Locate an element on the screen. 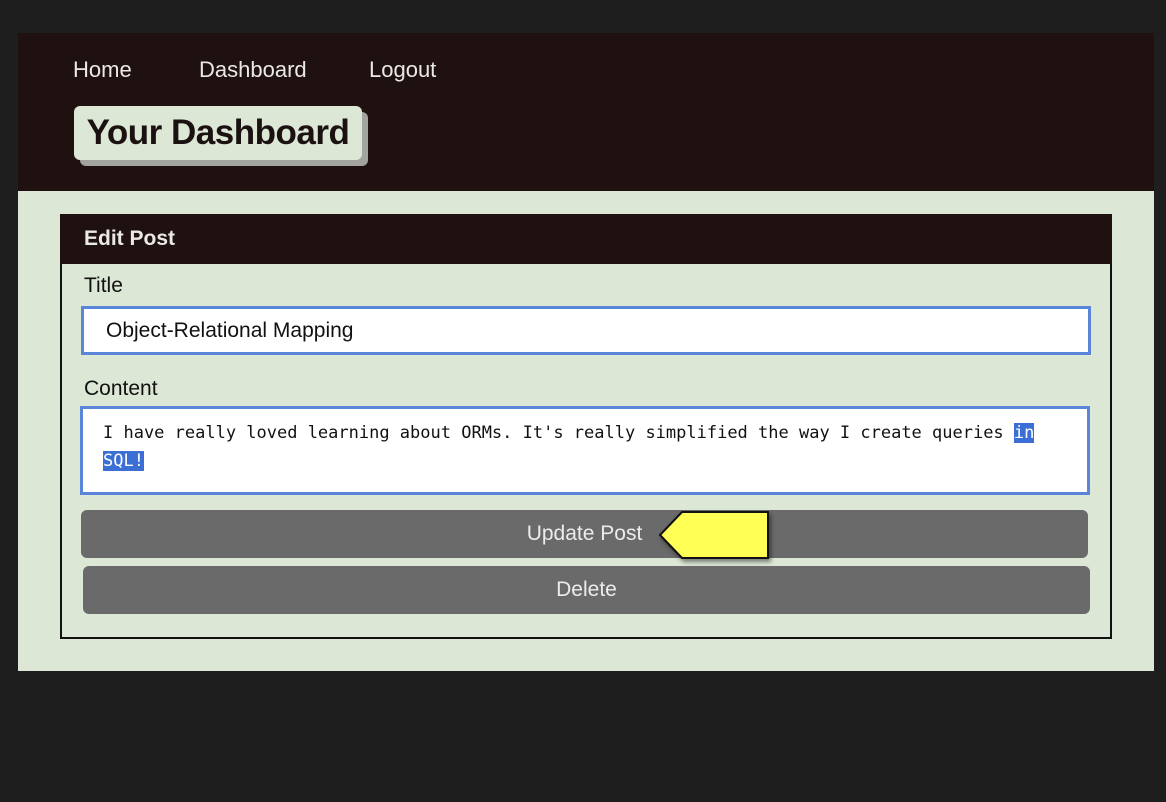 The width and height of the screenshot is (1166, 802). nav-dashboard-link: Dashboard is located at coordinates (253, 70).